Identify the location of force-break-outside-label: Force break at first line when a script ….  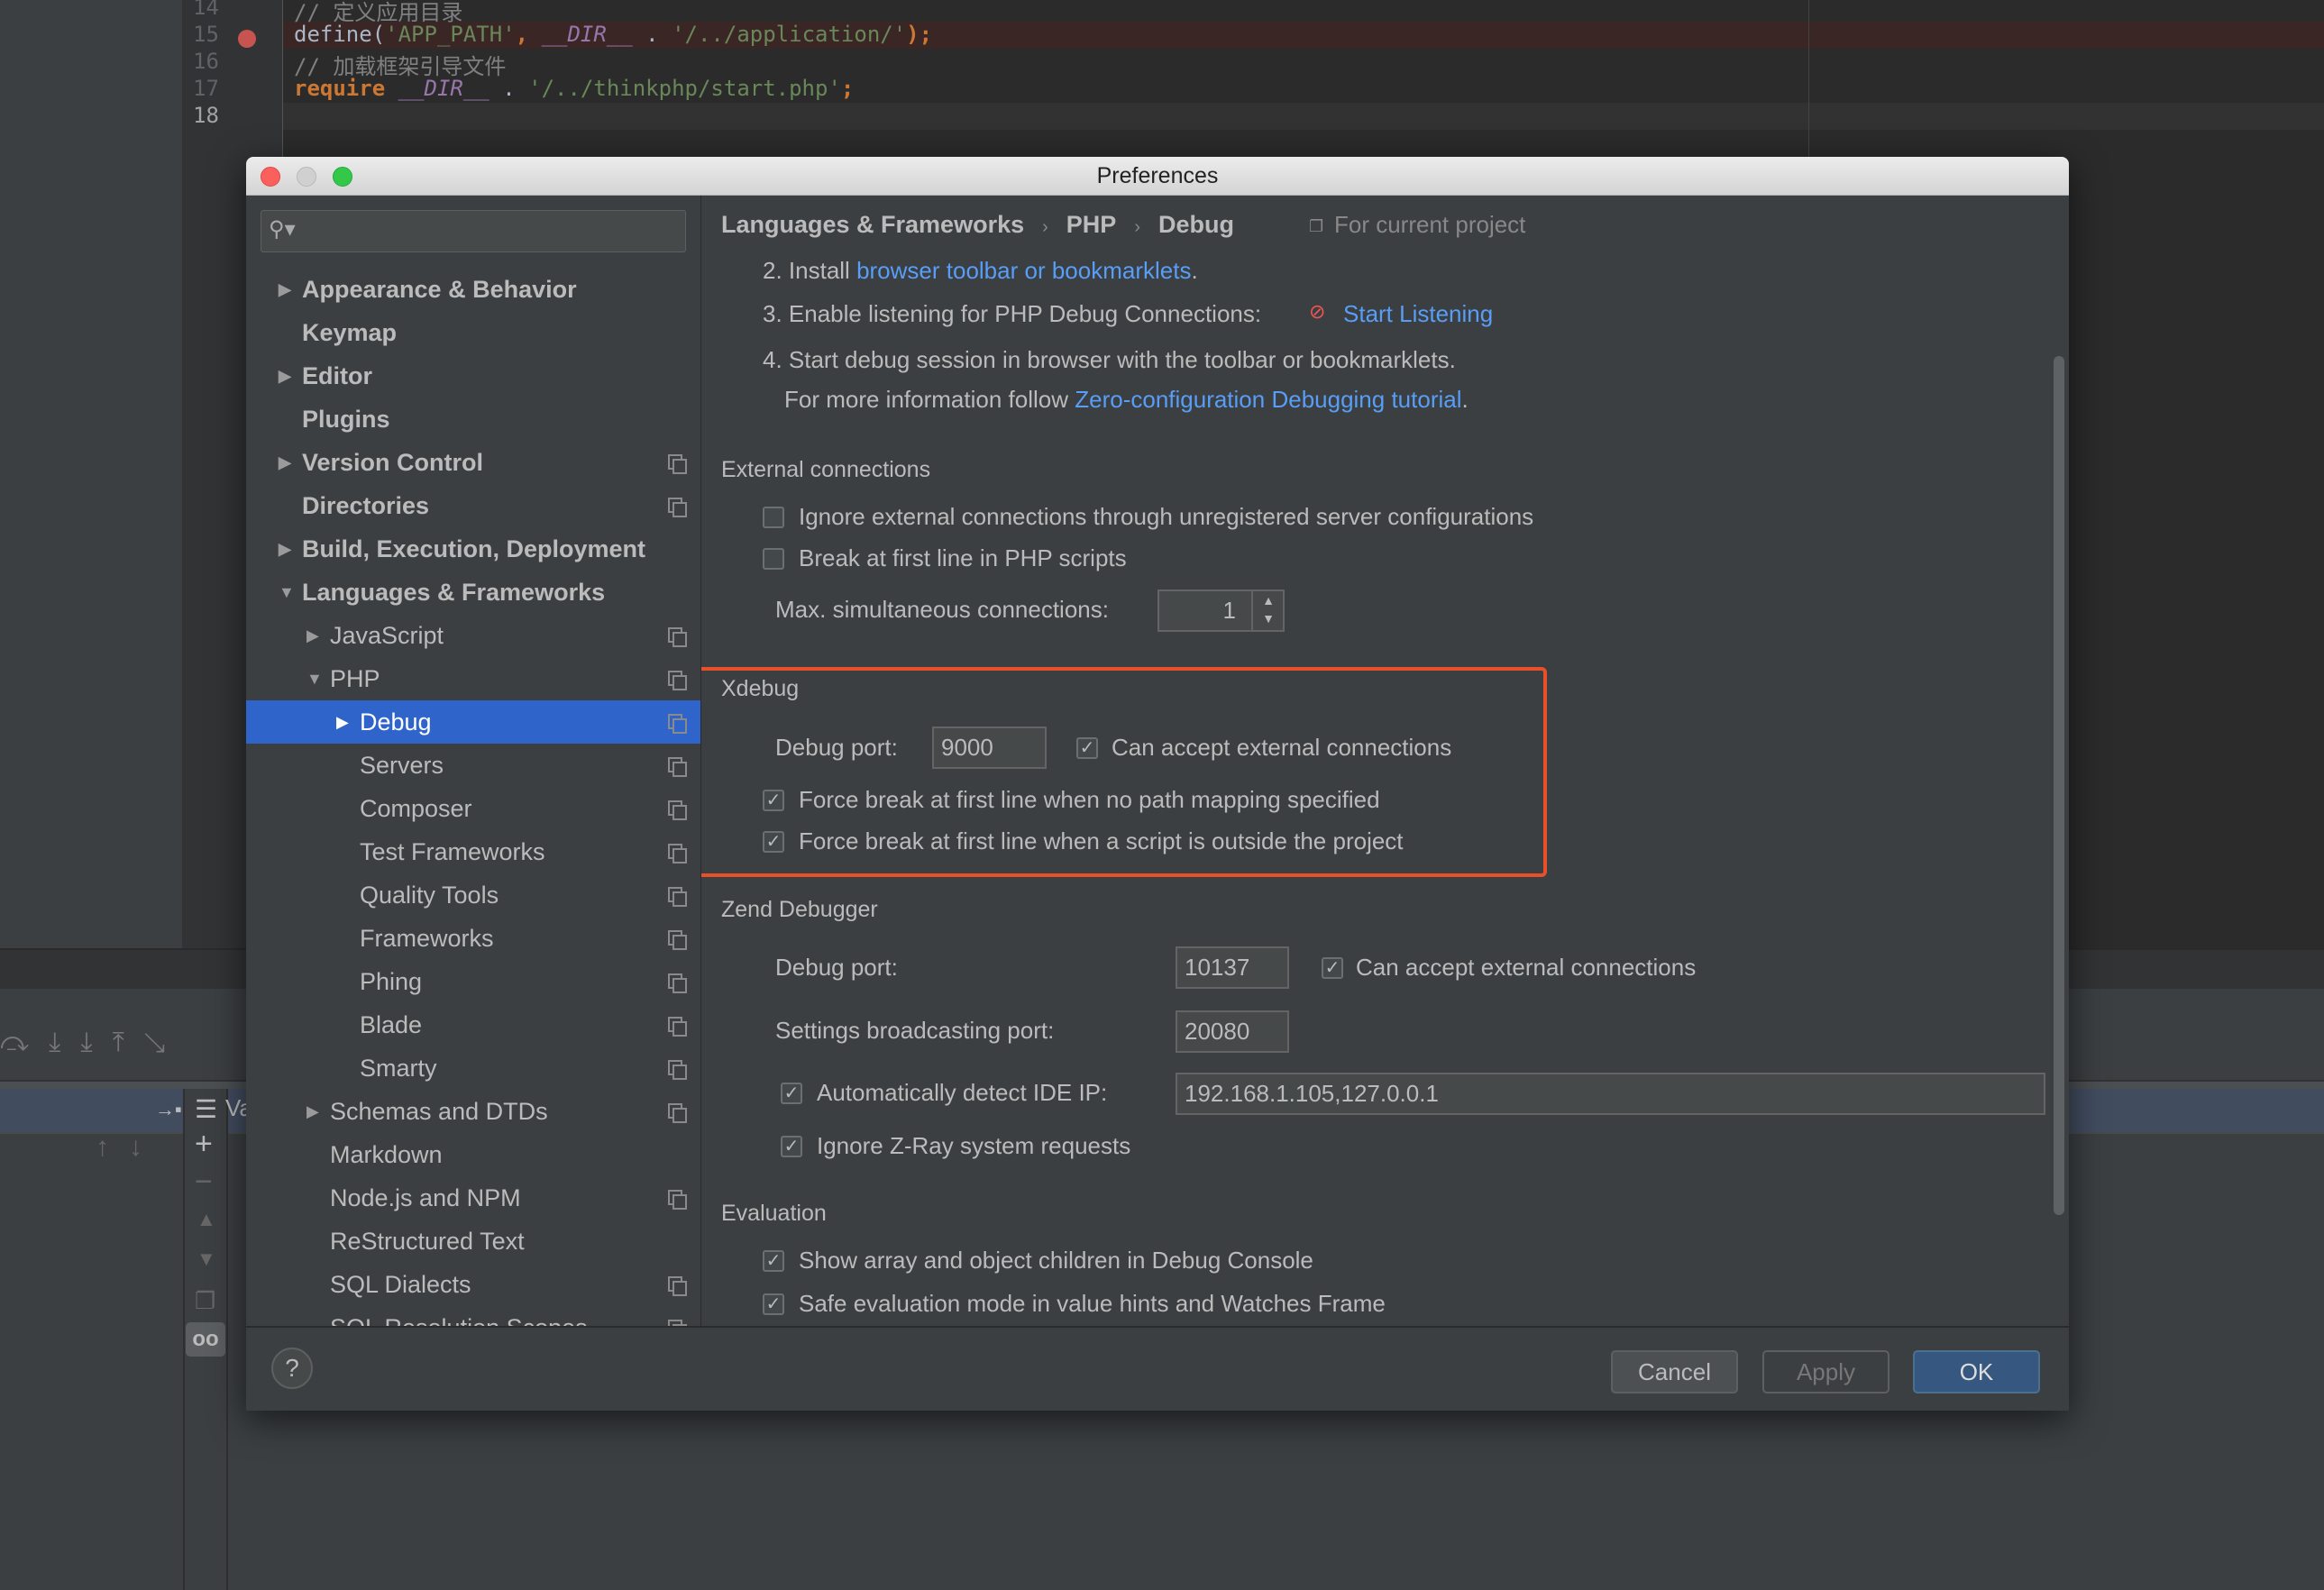
(1101, 840).